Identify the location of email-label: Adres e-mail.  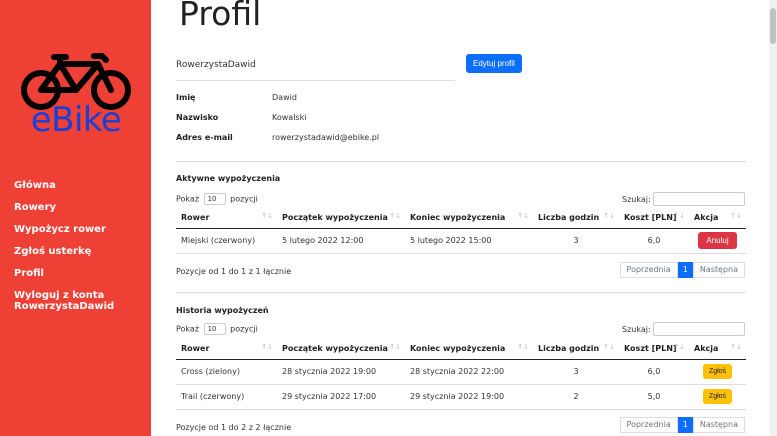
(204, 137).